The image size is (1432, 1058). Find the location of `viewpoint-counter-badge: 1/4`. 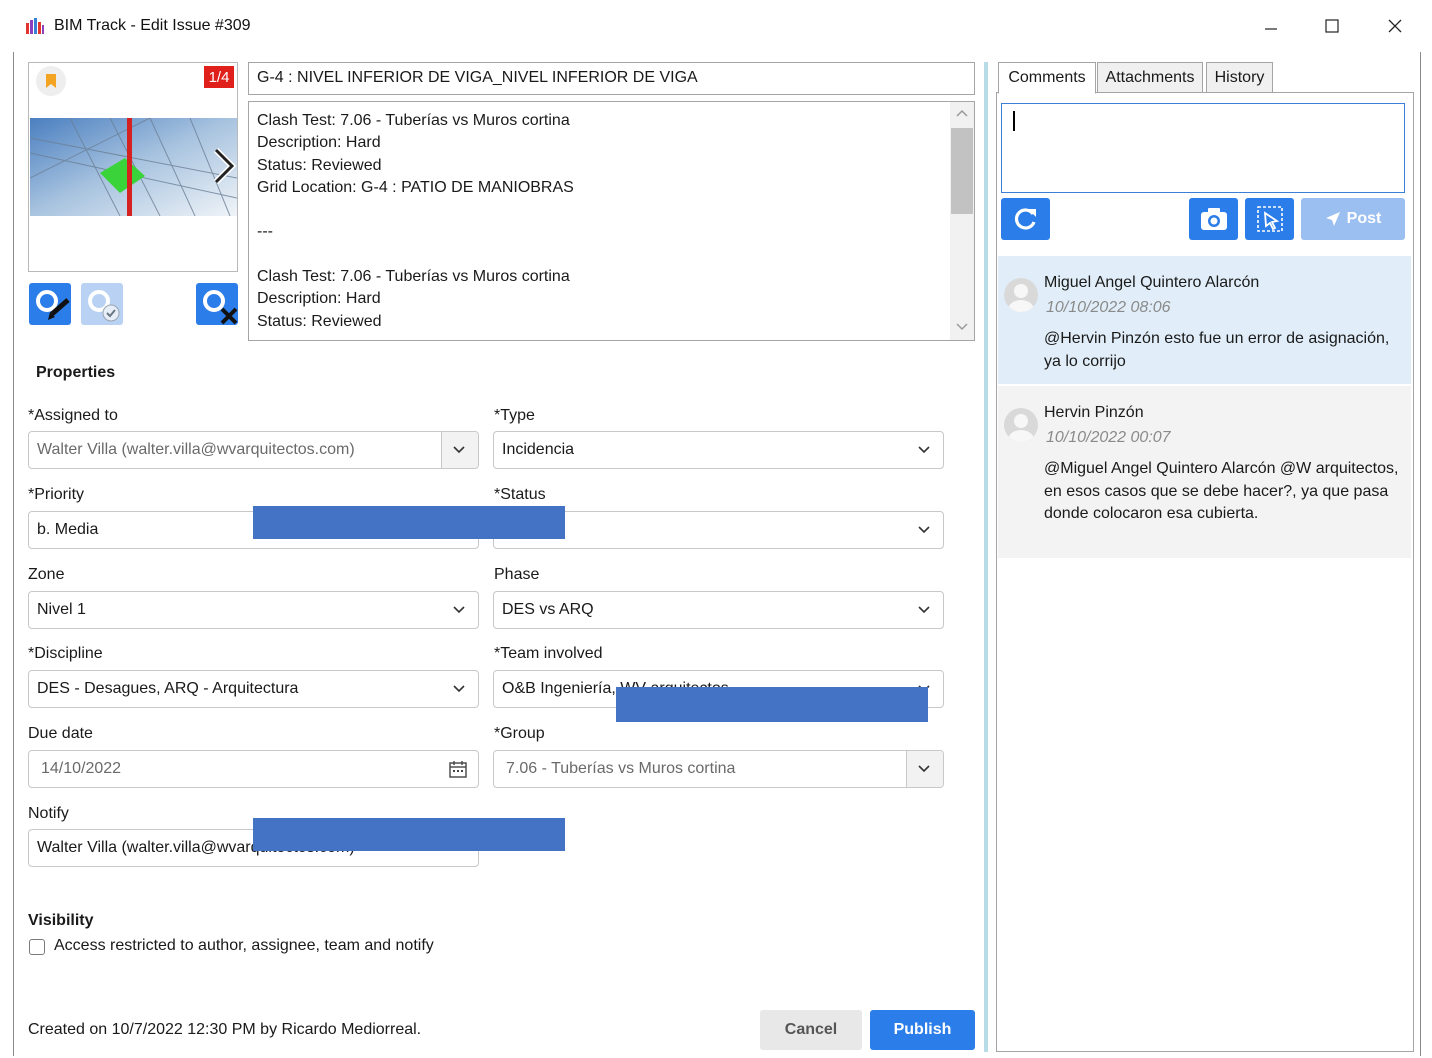

viewpoint-counter-badge: 1/4 is located at coordinates (219, 77).